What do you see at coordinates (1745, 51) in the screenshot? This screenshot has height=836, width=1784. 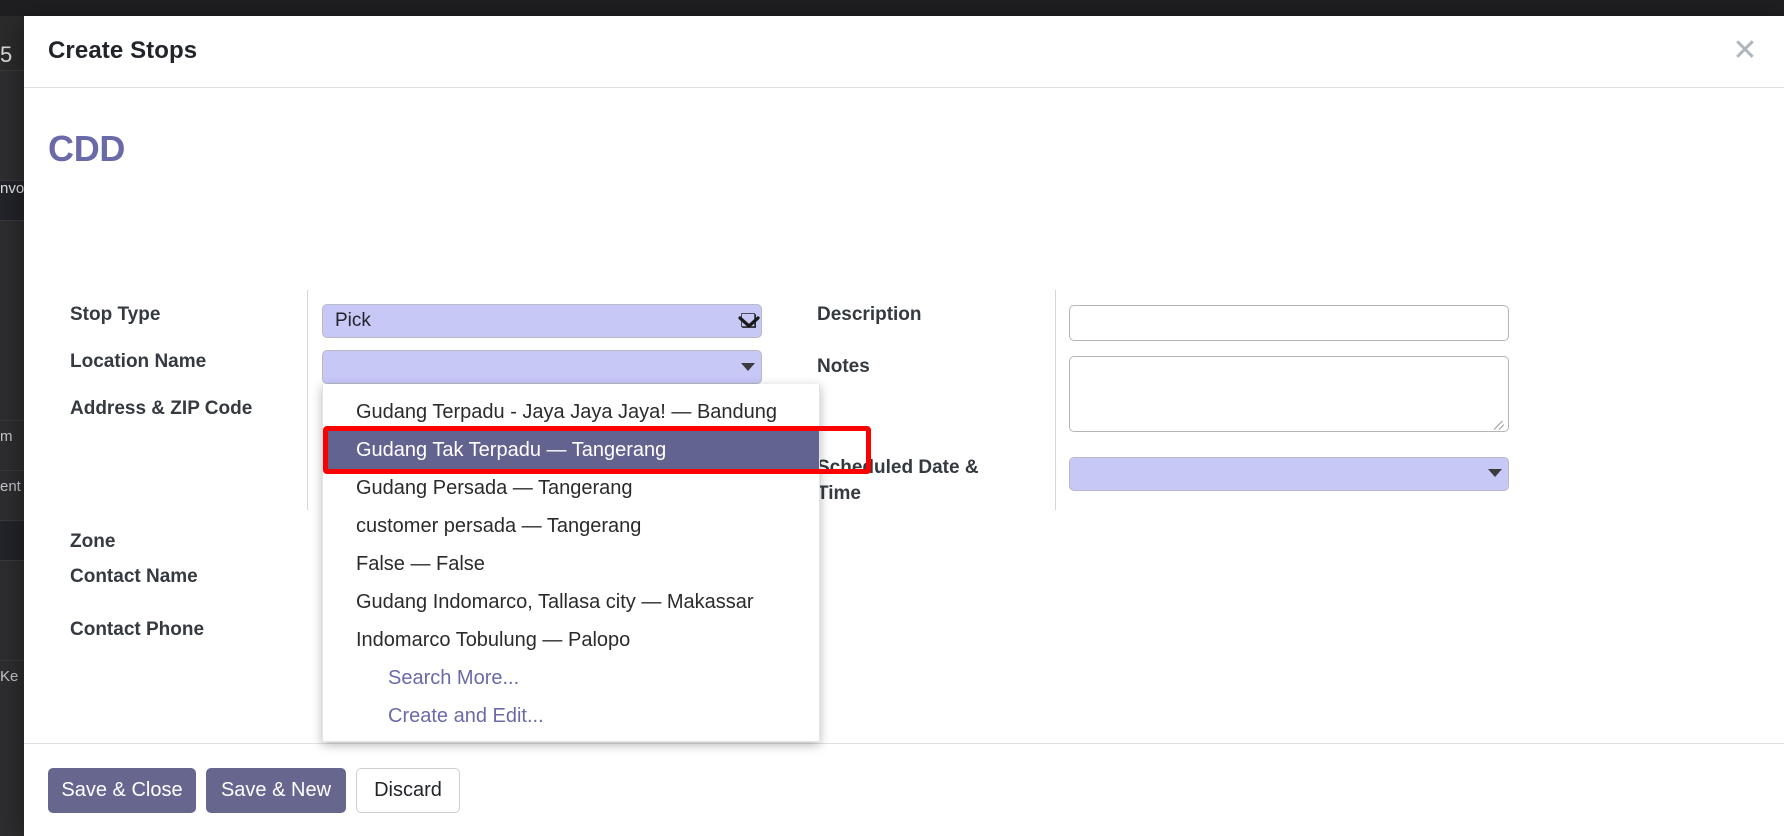 I see `close-icon: ✕` at bounding box center [1745, 51].